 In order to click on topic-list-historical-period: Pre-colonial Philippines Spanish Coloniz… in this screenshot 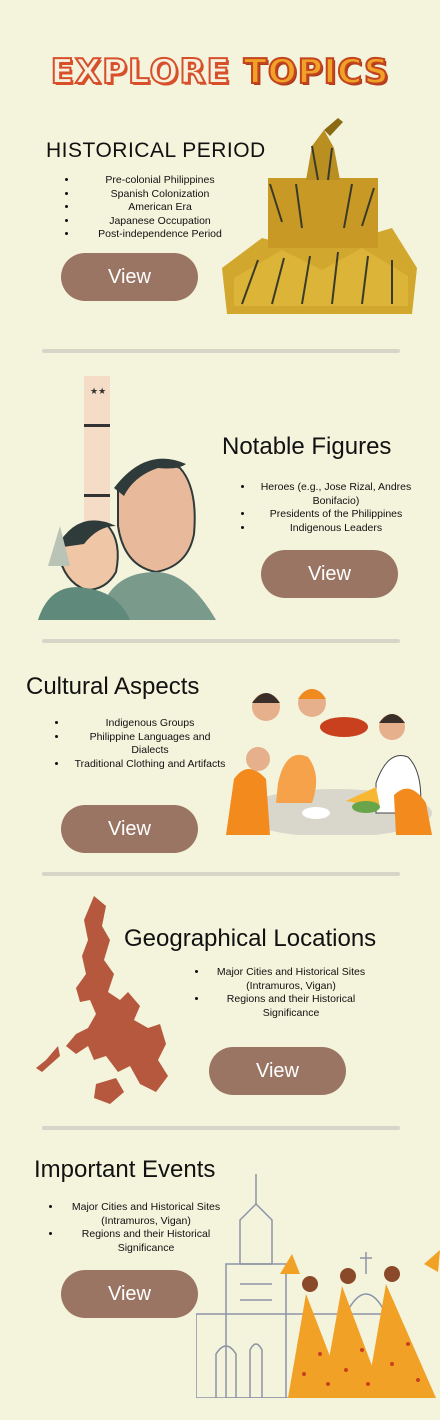, I will do `click(149, 208)`.